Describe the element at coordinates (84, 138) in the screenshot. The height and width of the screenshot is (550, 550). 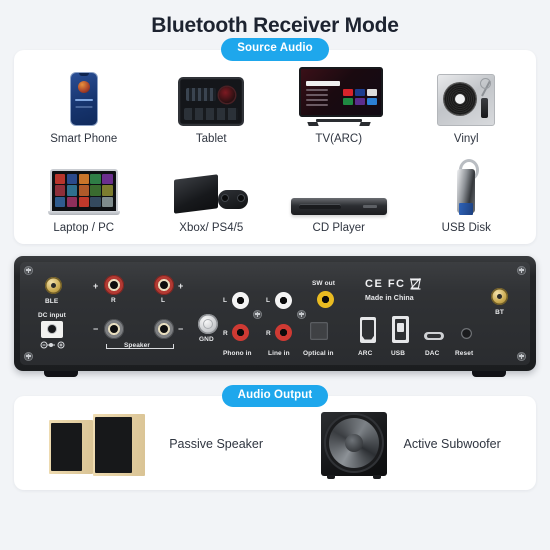
I see `source-item-label: Smart Phone` at that location.